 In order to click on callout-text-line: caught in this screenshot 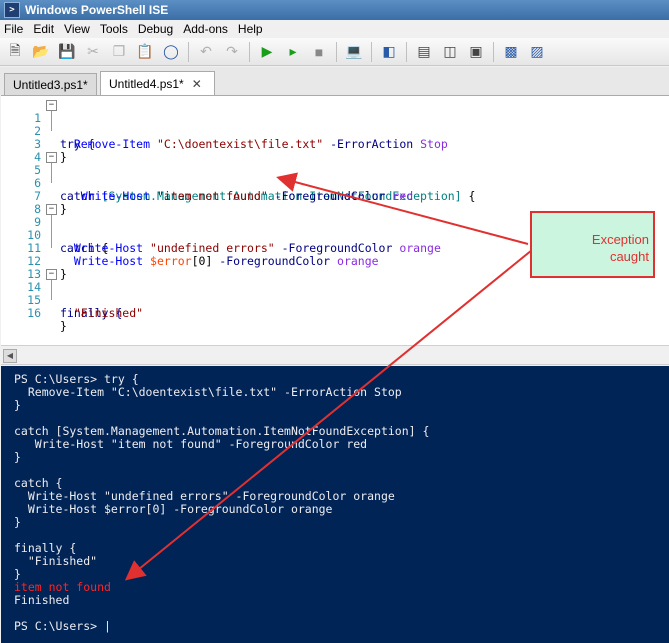, I will do `click(629, 256)`.